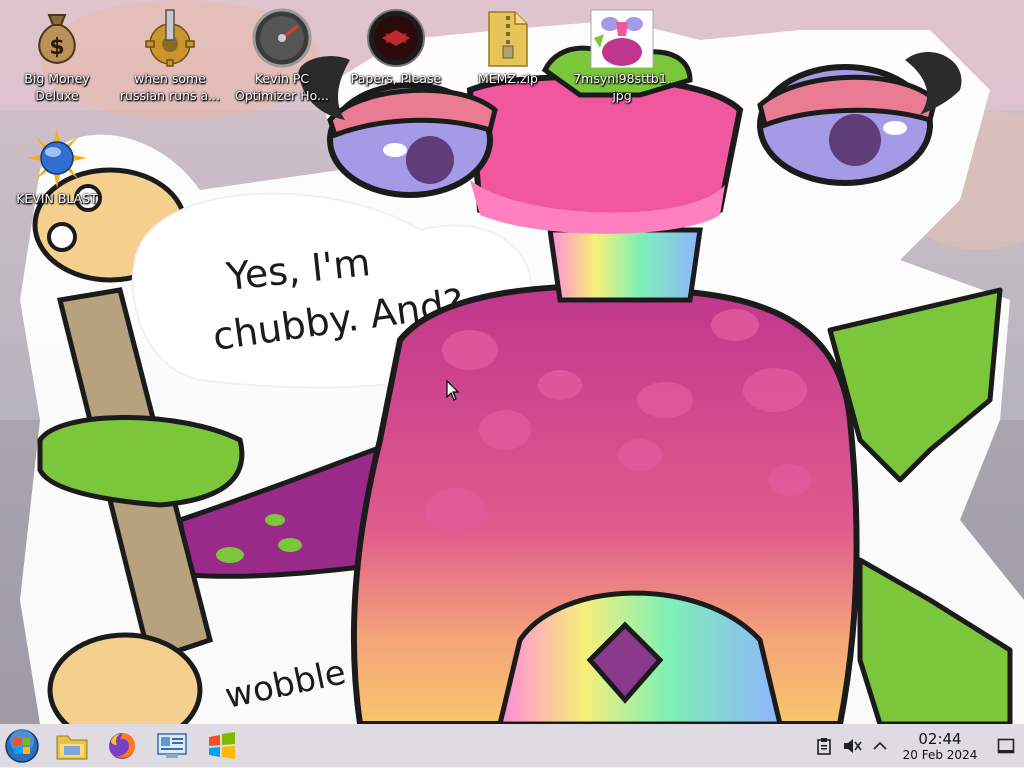 Image resolution: width=1024 pixels, height=768 pixels. I want to click on taskbar-file-explorer, so click(72, 746).